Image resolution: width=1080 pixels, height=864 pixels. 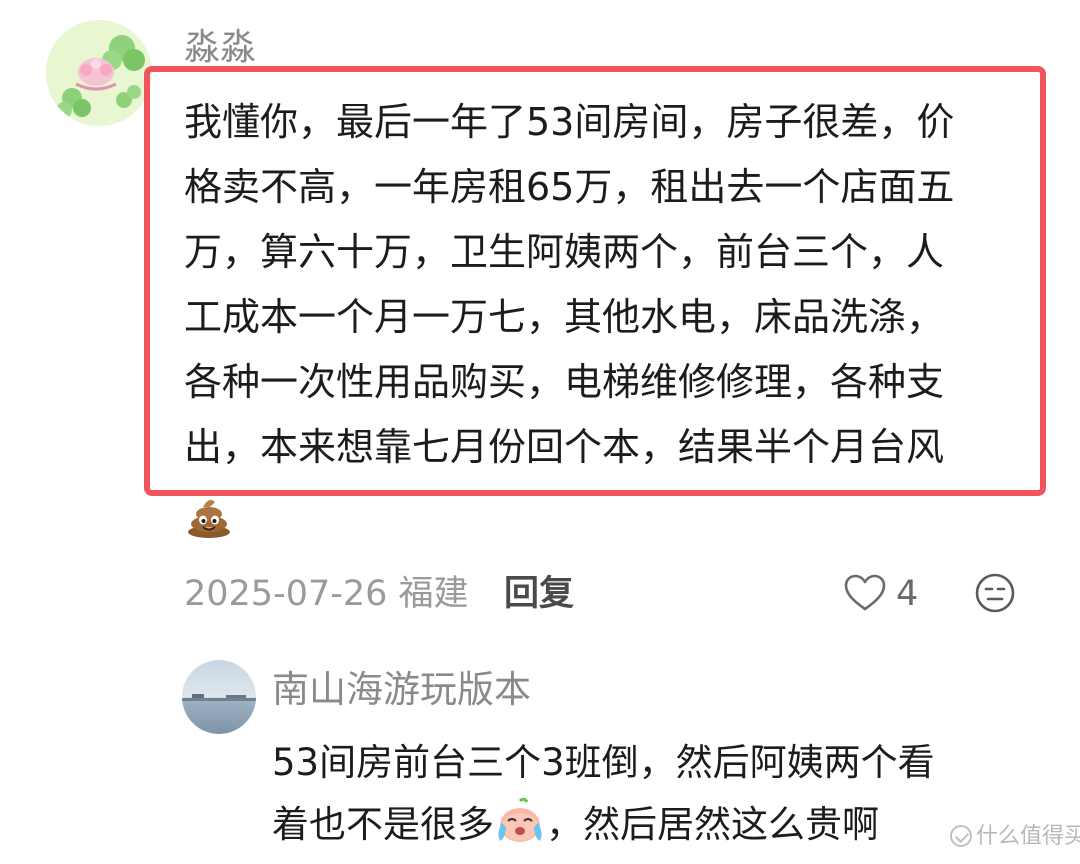 I want to click on reply-button: 回复, so click(x=539, y=594).